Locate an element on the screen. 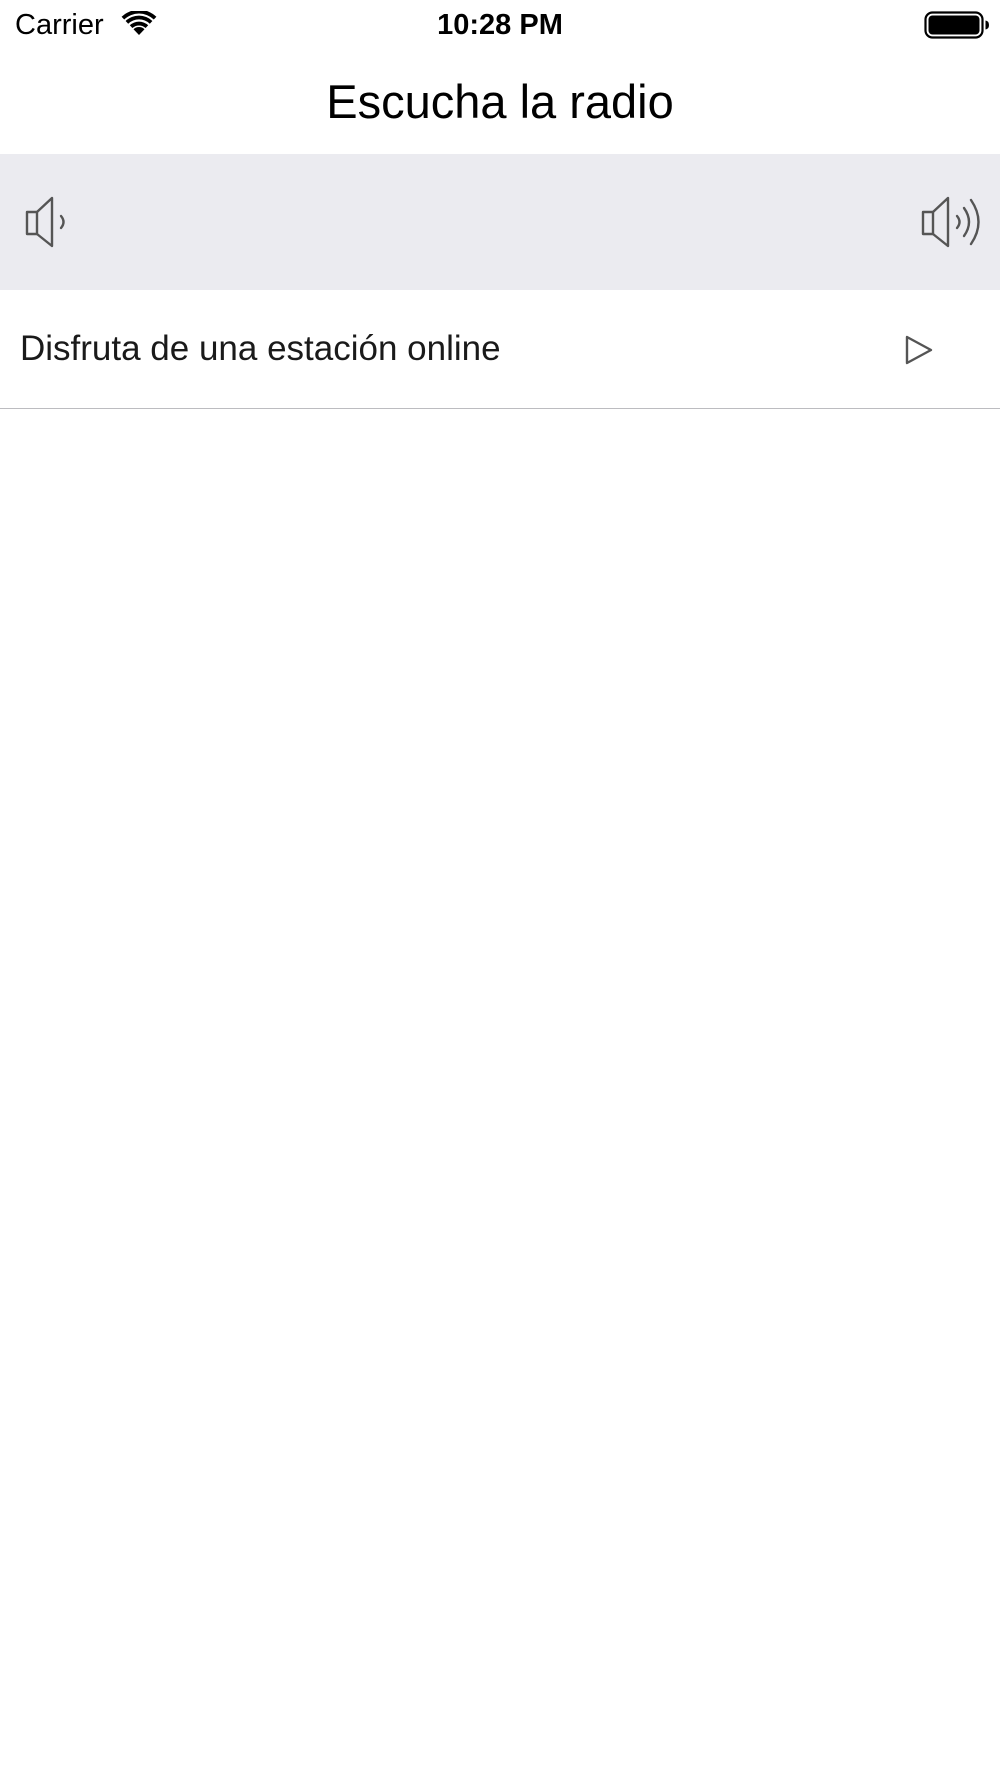 The width and height of the screenshot is (1000, 1778). speaker-high-icon is located at coordinates (953, 222).